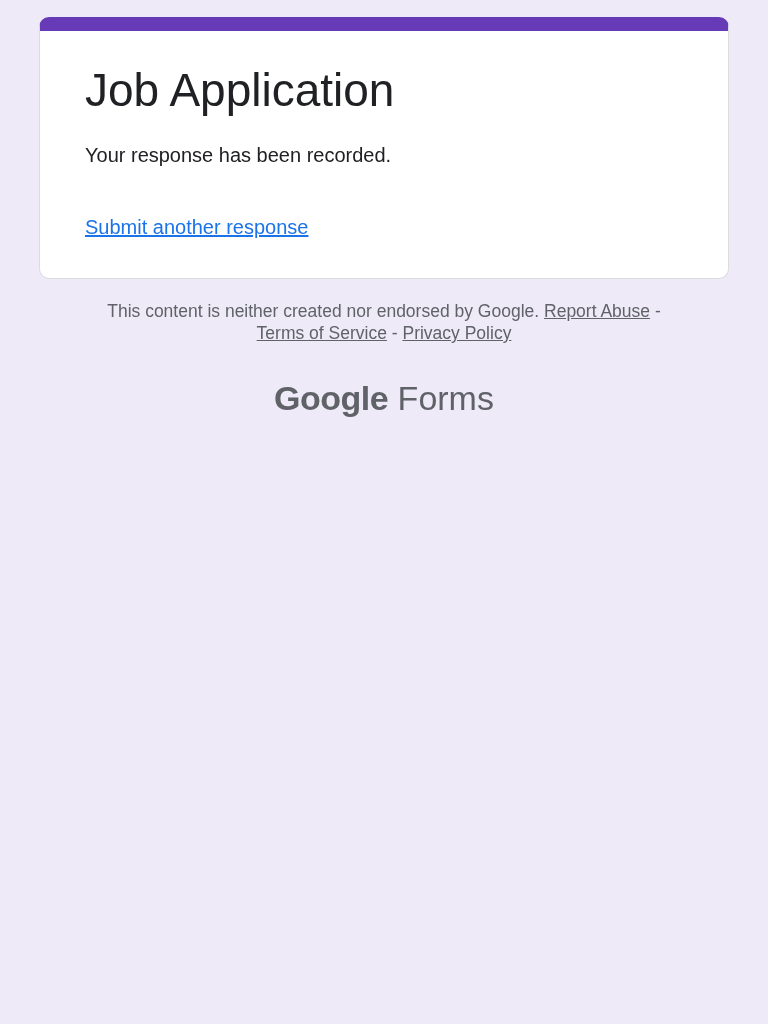  I want to click on footer-link: Terms of Service, so click(321, 333).